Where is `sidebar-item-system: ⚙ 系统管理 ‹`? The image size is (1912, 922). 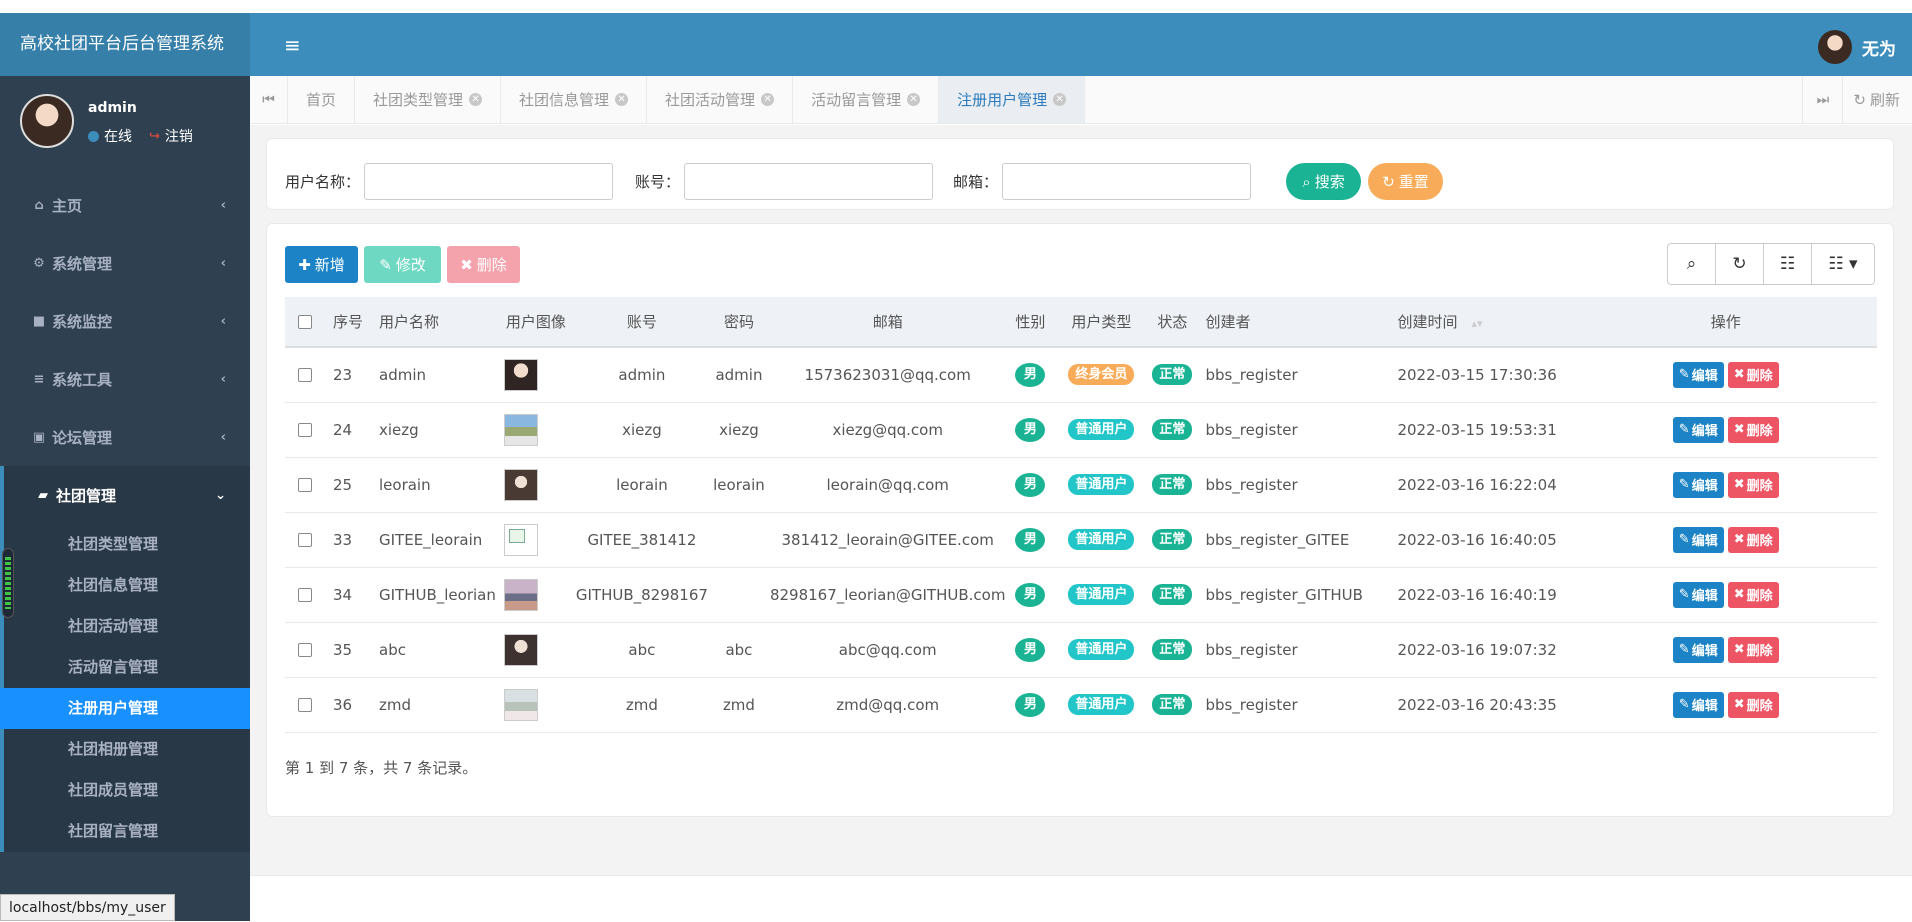
sidebar-item-system: ⚙ 系统管理 ‹ is located at coordinates (125, 263).